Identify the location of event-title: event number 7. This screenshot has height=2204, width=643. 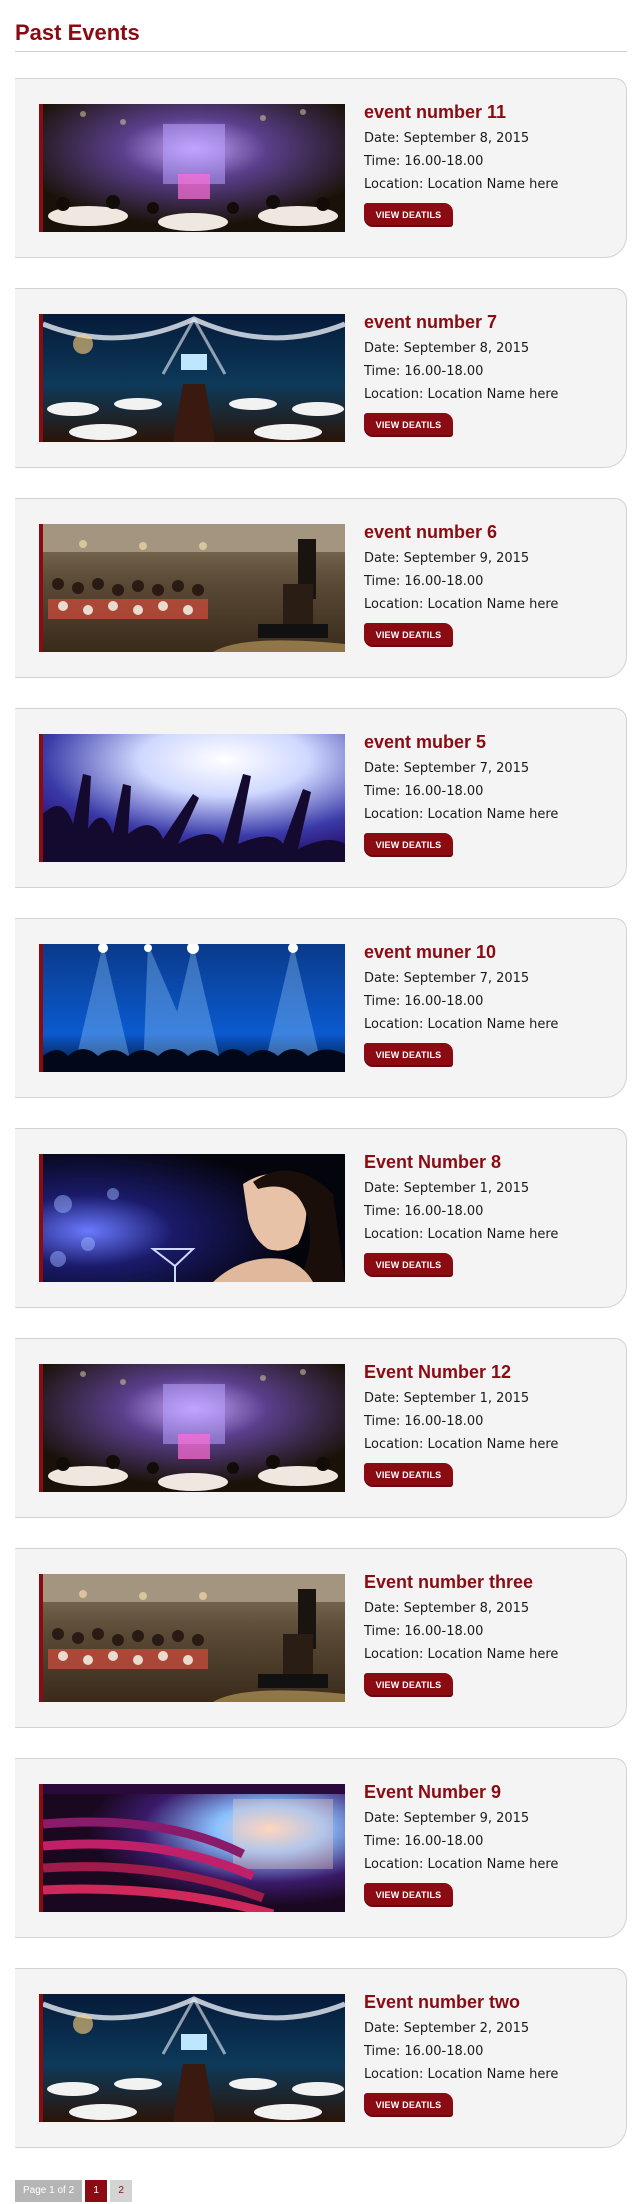
(489, 322).